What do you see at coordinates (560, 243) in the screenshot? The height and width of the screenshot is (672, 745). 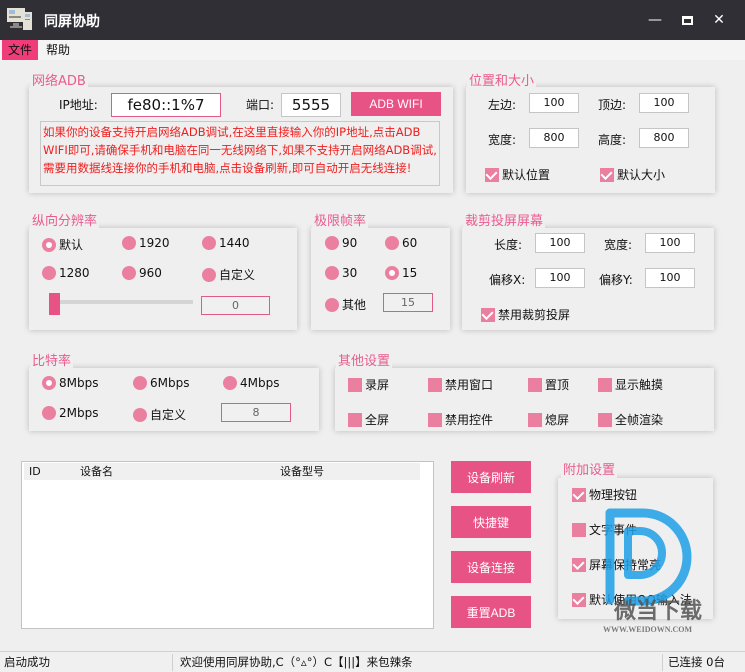 I see `crop-length-input: 100` at bounding box center [560, 243].